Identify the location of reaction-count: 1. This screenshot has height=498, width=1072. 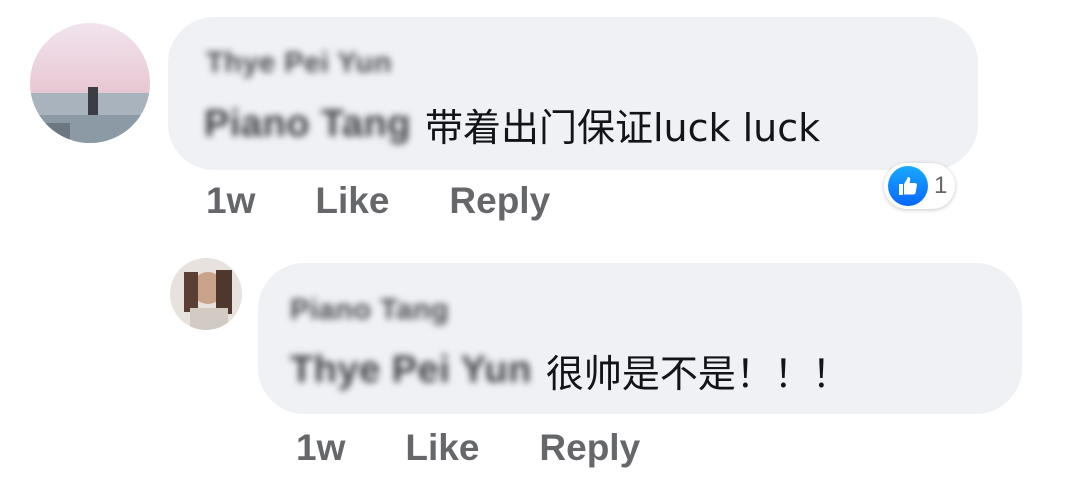
(941, 185).